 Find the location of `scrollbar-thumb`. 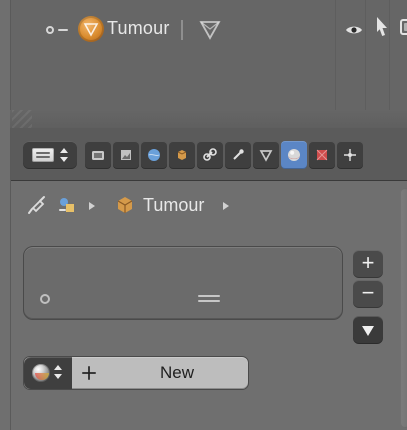

scrollbar-thumb is located at coordinates (403, 308).